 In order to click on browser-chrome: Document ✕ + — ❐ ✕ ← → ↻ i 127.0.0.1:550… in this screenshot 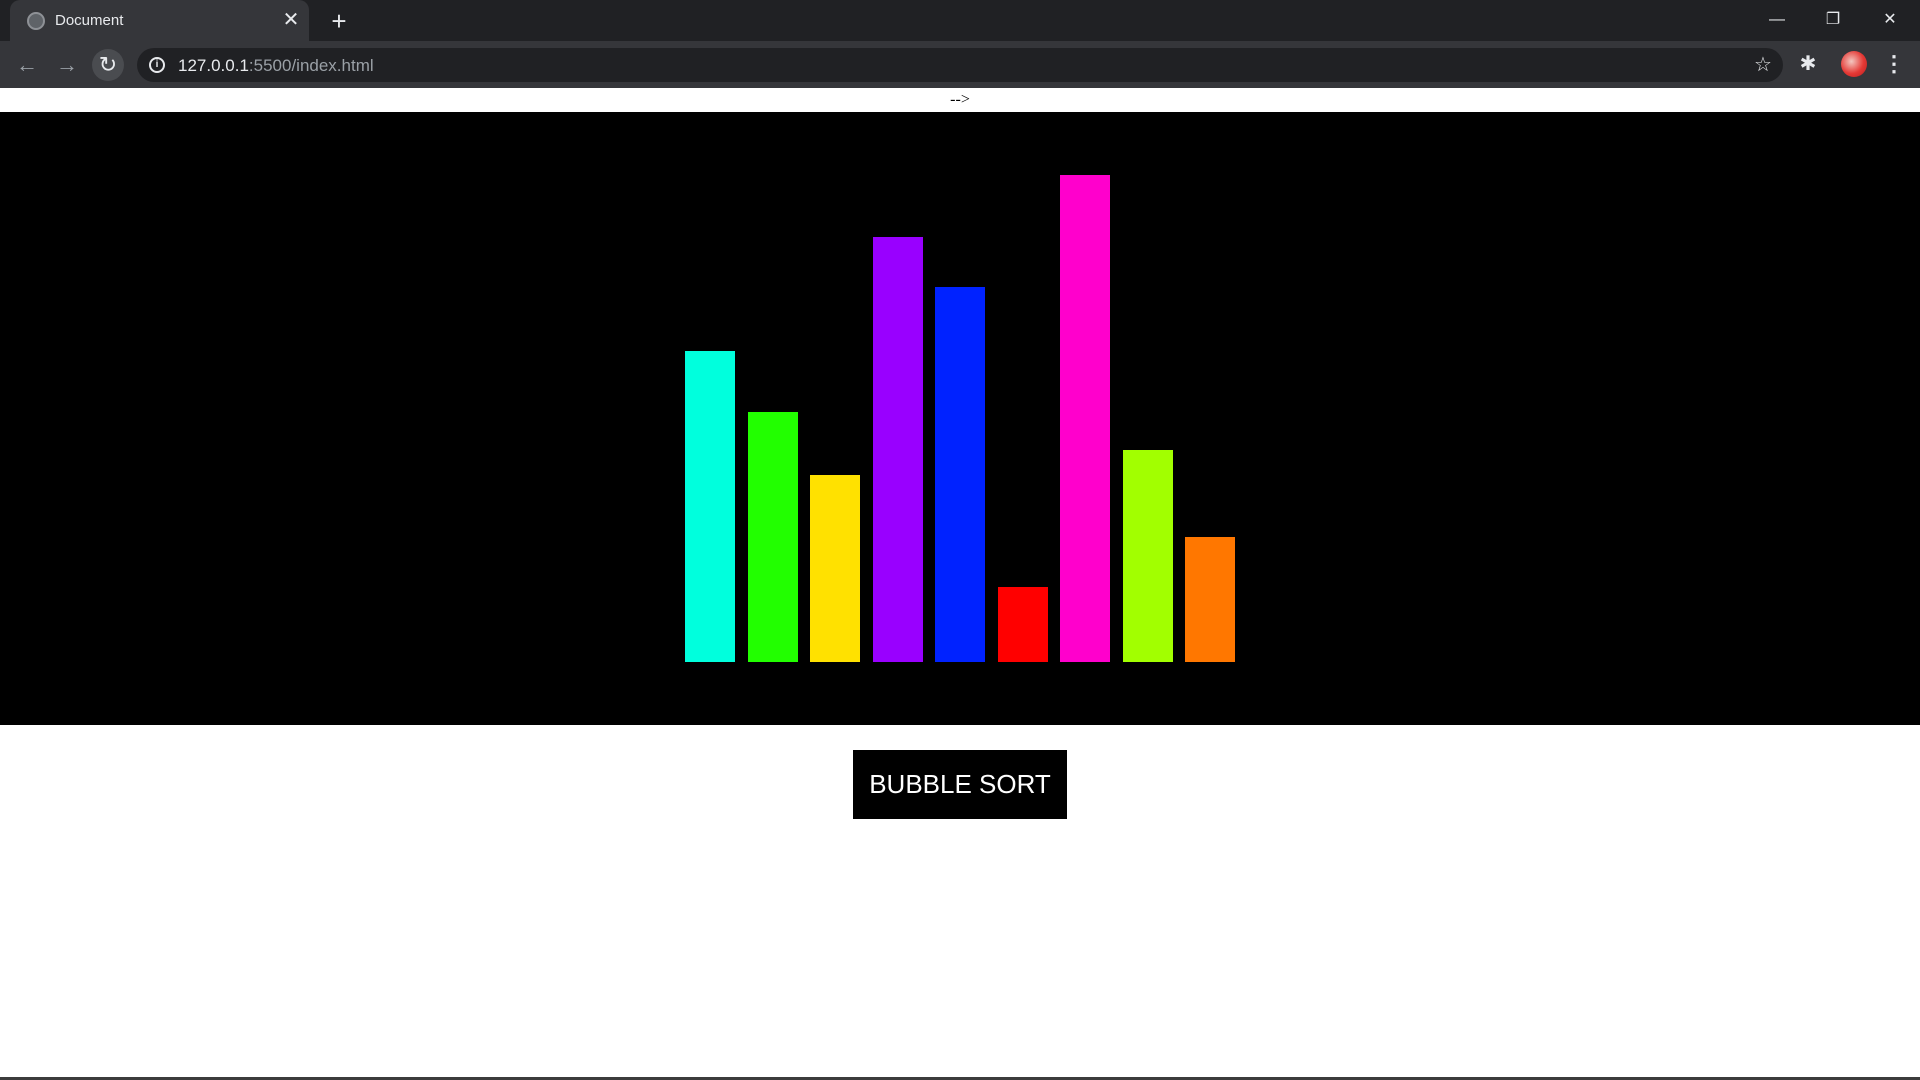, I will do `click(960, 44)`.